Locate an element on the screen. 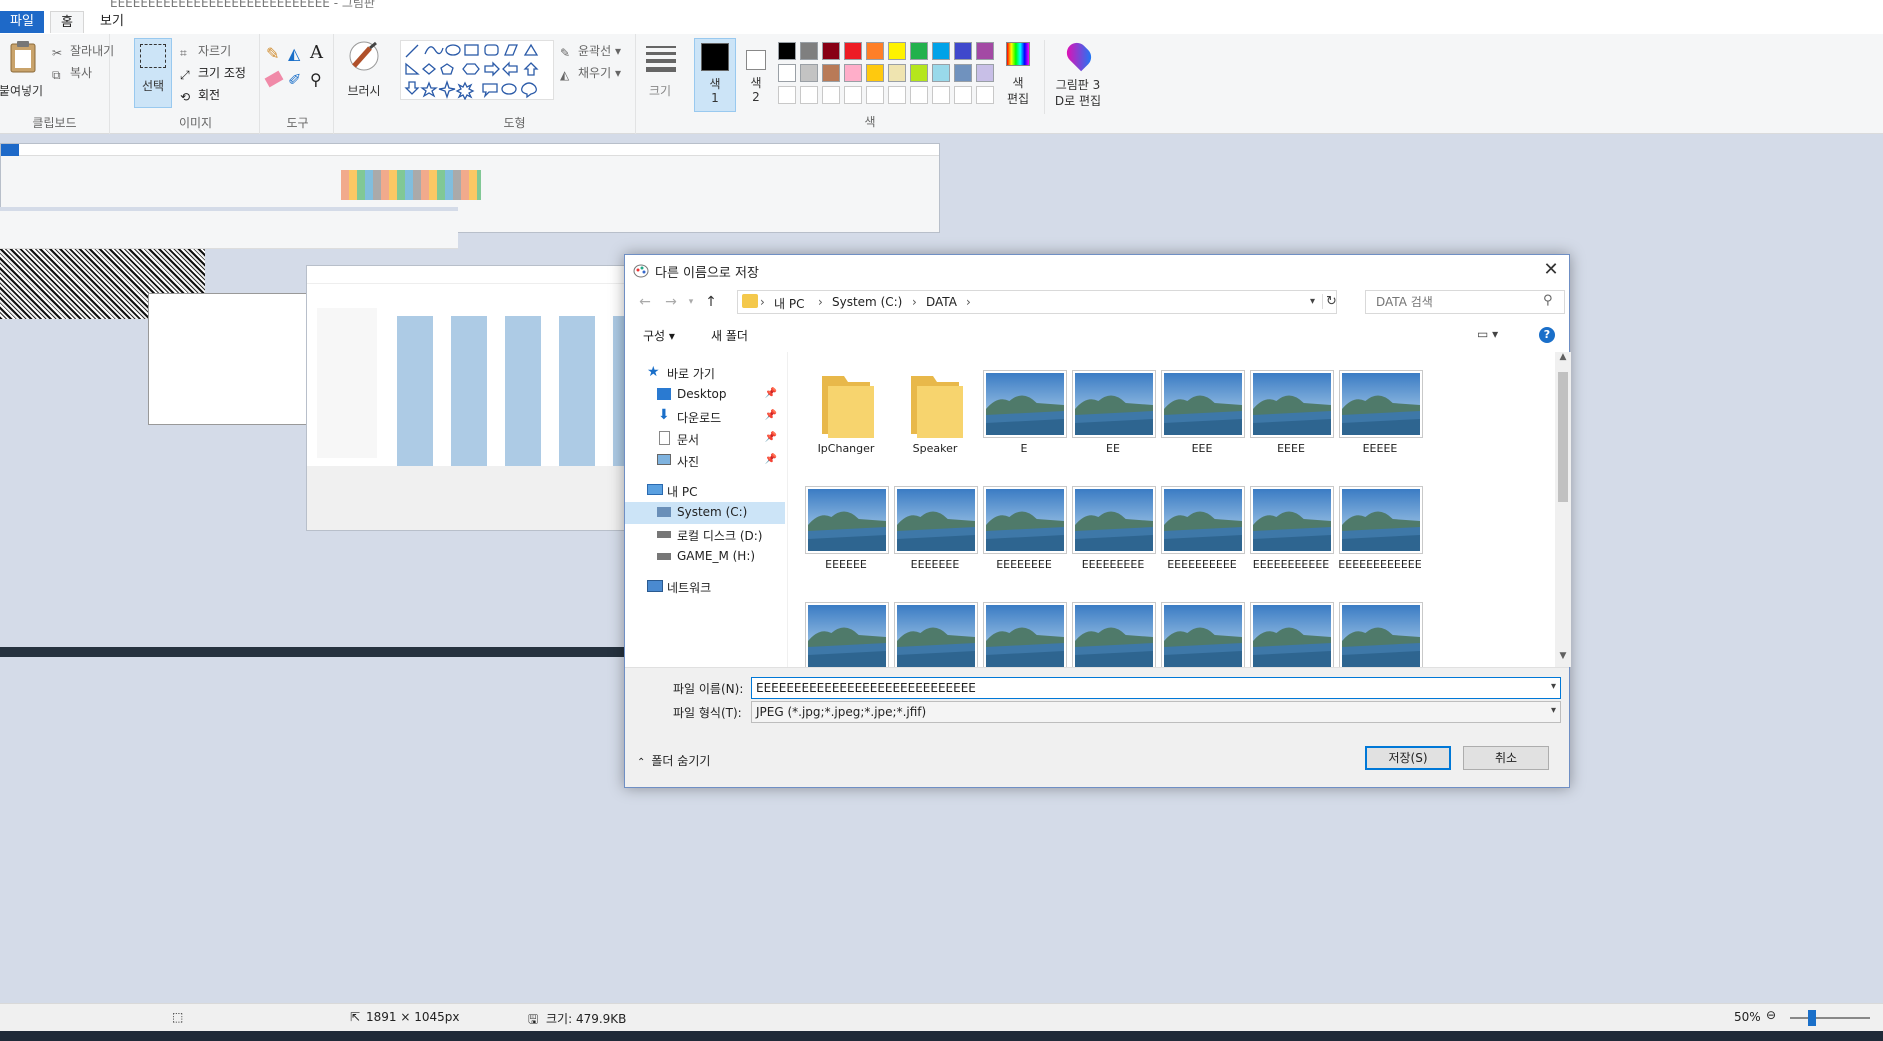 The width and height of the screenshot is (1883, 1041). nav-quick-access: ★ 바로 가기 is located at coordinates (705, 373).